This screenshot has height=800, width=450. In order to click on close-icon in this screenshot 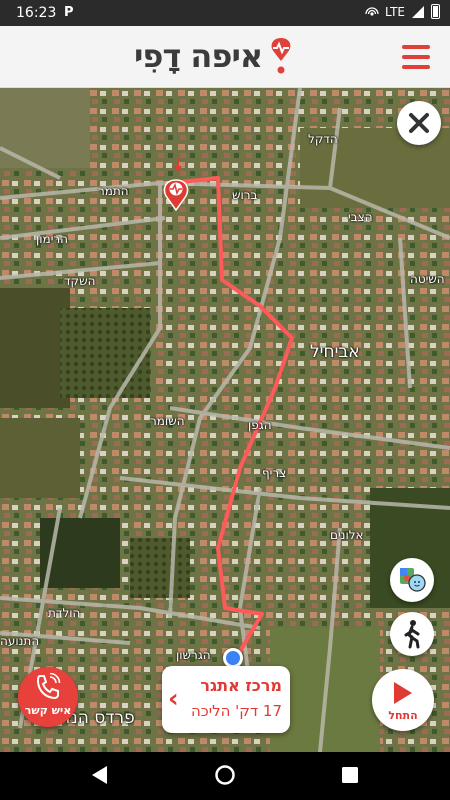, I will do `click(419, 123)`.